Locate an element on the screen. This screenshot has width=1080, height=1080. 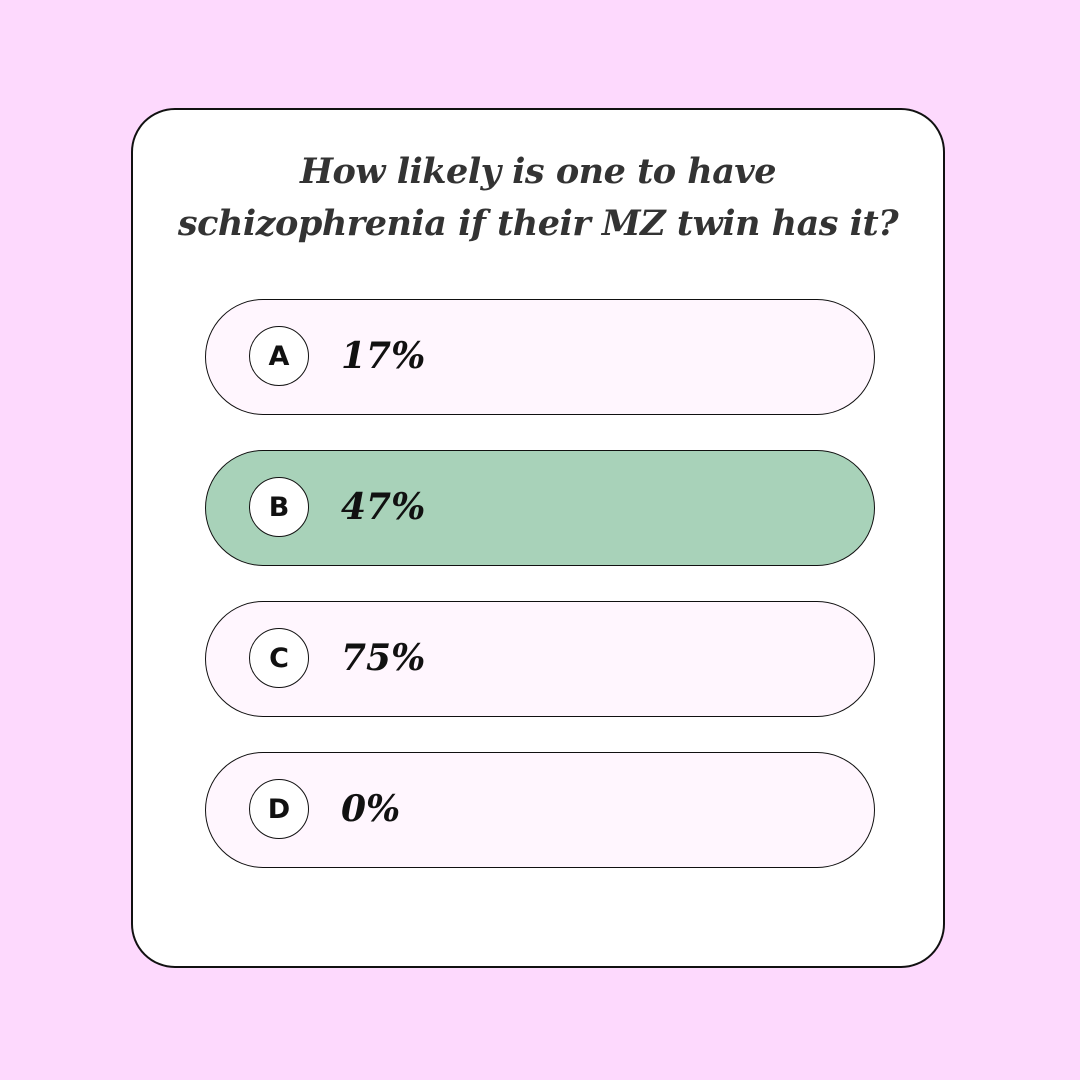
option-b-selected: B 47% is located at coordinates (540, 508).